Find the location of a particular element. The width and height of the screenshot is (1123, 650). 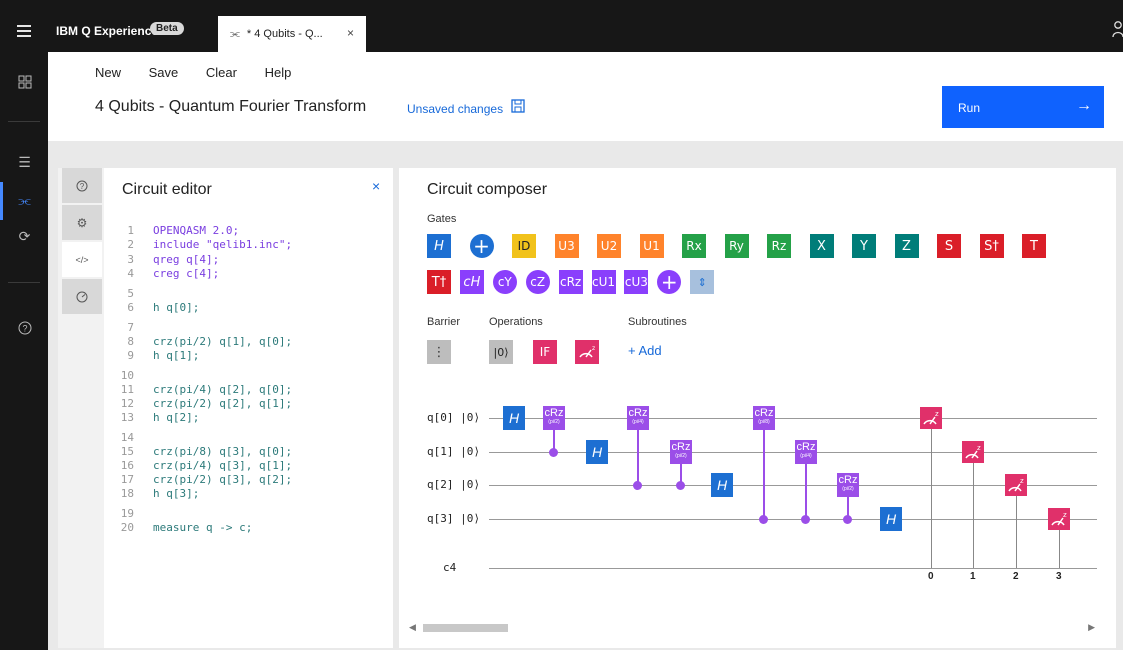

code-text: include "qelib1.inc"; is located at coordinates (222, 244).